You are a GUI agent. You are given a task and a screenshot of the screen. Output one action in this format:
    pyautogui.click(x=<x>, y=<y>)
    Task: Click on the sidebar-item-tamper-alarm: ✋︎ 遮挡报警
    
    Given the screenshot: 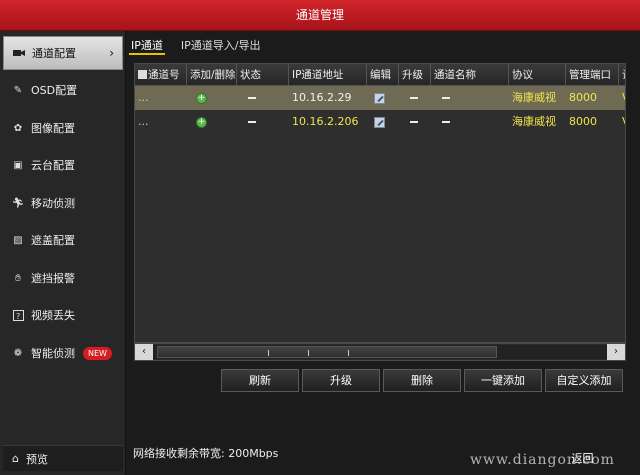 What is the action you would take?
    pyautogui.click(x=63, y=278)
    